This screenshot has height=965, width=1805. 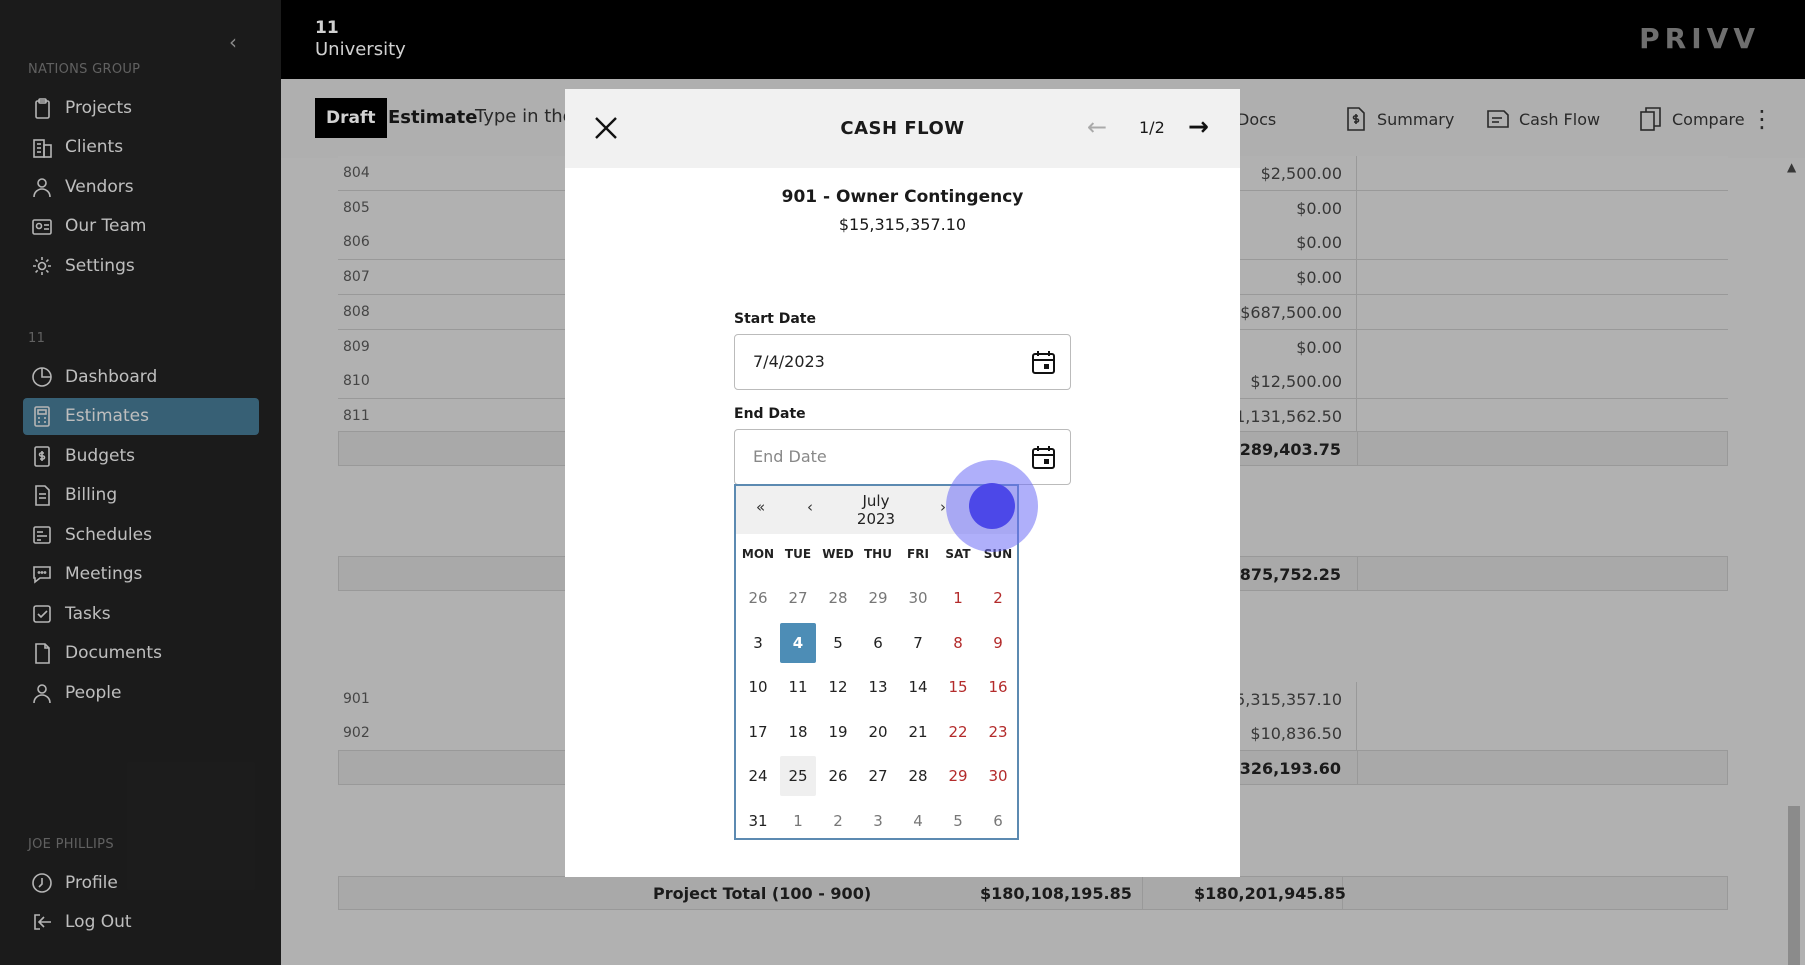 I want to click on start-date-field: 7/4/2023, so click(x=902, y=362).